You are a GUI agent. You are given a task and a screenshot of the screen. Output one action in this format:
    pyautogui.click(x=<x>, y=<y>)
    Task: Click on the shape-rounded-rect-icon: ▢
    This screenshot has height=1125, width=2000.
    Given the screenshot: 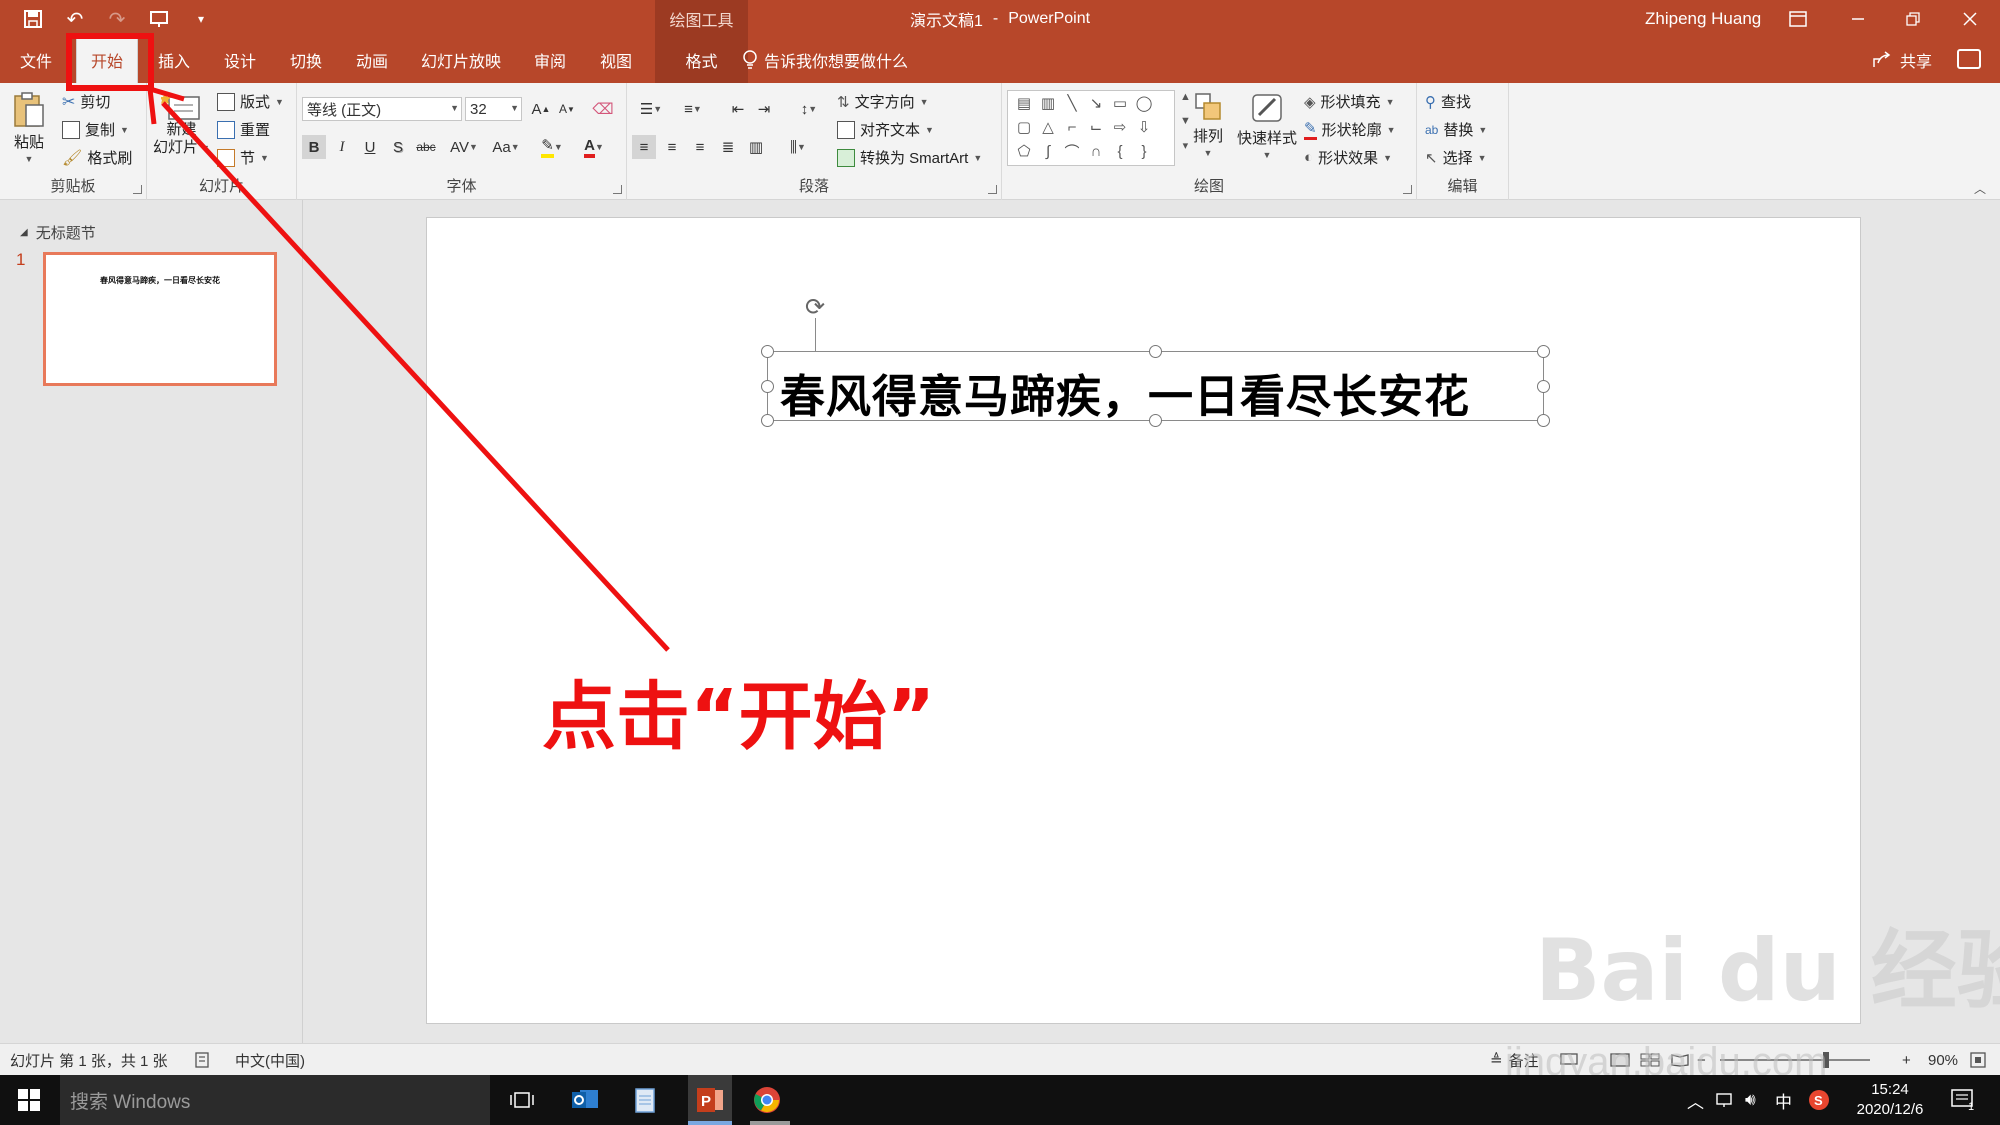 What is the action you would take?
    pyautogui.click(x=1024, y=127)
    